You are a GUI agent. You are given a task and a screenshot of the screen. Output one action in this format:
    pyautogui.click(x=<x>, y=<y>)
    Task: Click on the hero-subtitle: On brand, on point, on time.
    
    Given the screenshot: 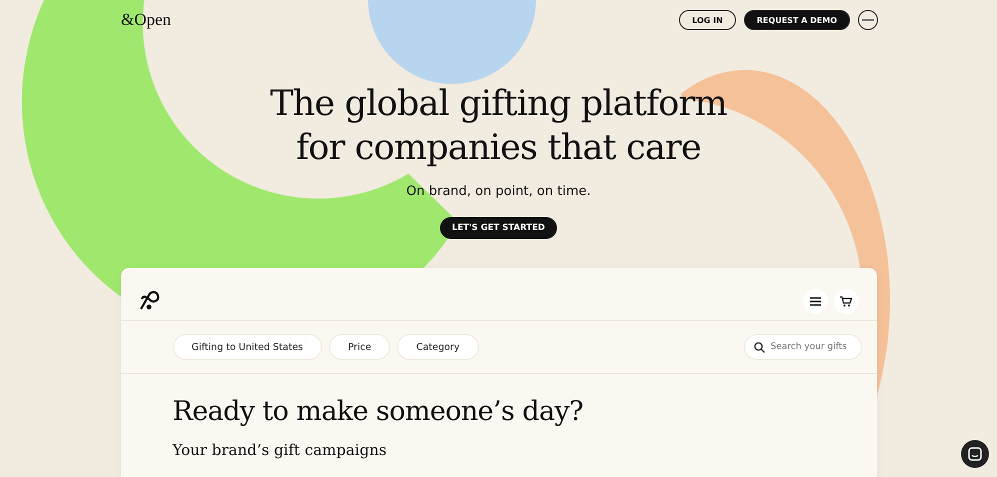 What is the action you would take?
    pyautogui.click(x=498, y=191)
    